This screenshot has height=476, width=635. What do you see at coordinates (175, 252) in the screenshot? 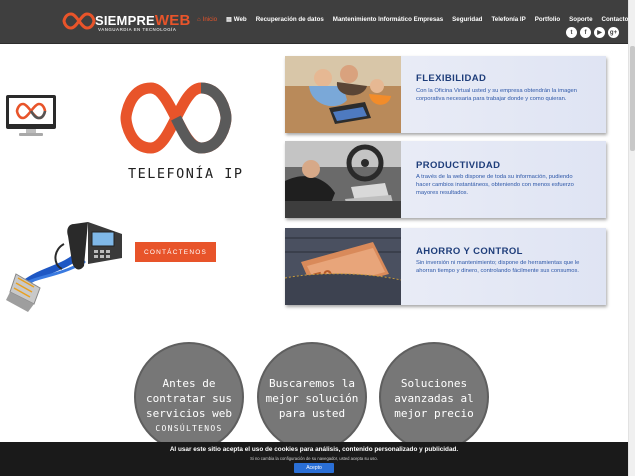
I see `contact-button: CONTÁCTENOS` at bounding box center [175, 252].